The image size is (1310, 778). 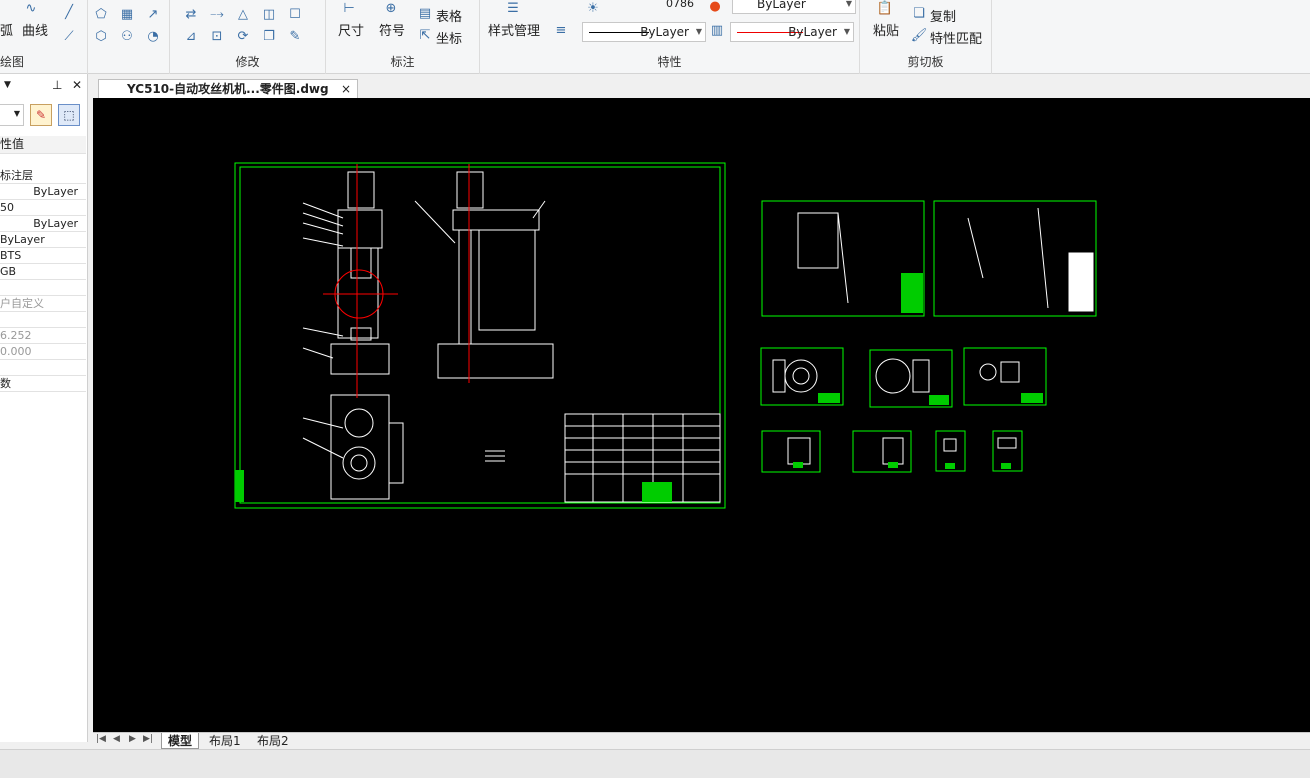 What do you see at coordinates (593, 9) in the screenshot?
I see `layer-state-icon: ☀` at bounding box center [593, 9].